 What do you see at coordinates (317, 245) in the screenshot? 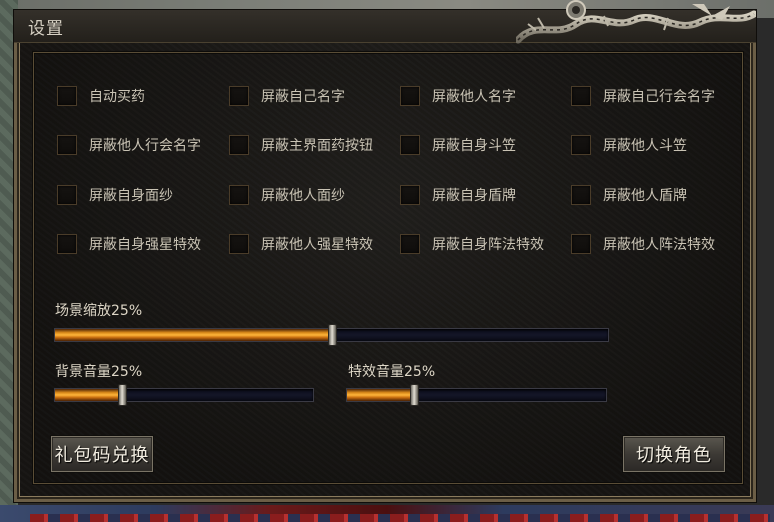
I see `checkbox-label: 屏蔽他人强星特效` at bounding box center [317, 245].